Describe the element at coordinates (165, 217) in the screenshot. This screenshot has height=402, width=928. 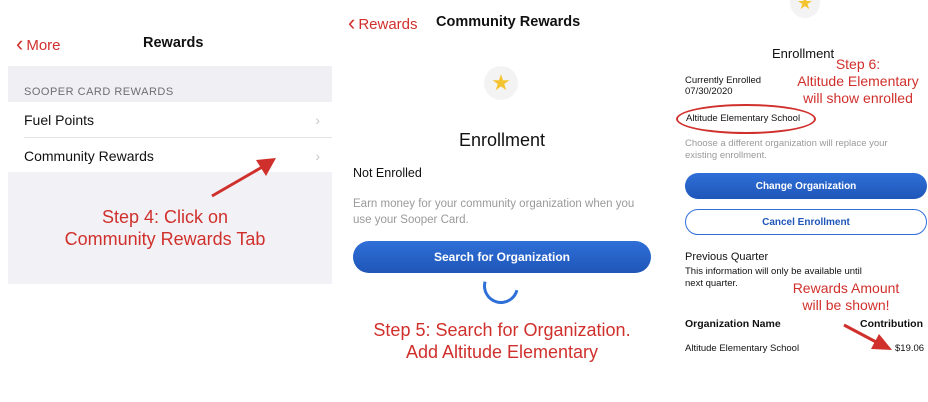
I see `annotation-line: Step 4: Click on` at that location.